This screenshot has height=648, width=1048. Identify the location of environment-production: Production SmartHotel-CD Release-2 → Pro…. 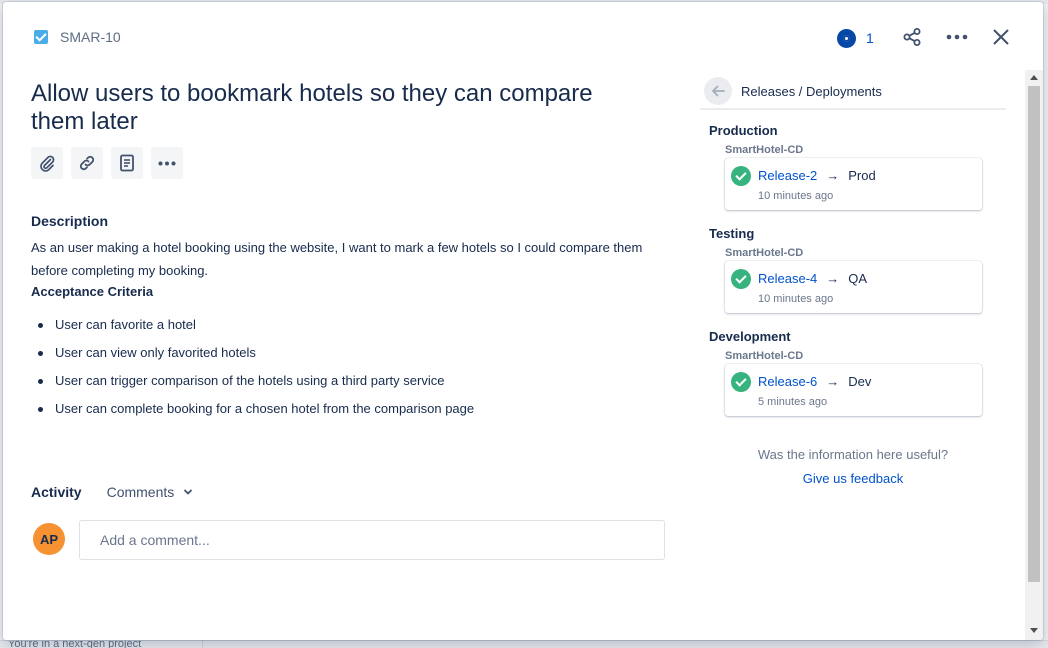
(845, 166).